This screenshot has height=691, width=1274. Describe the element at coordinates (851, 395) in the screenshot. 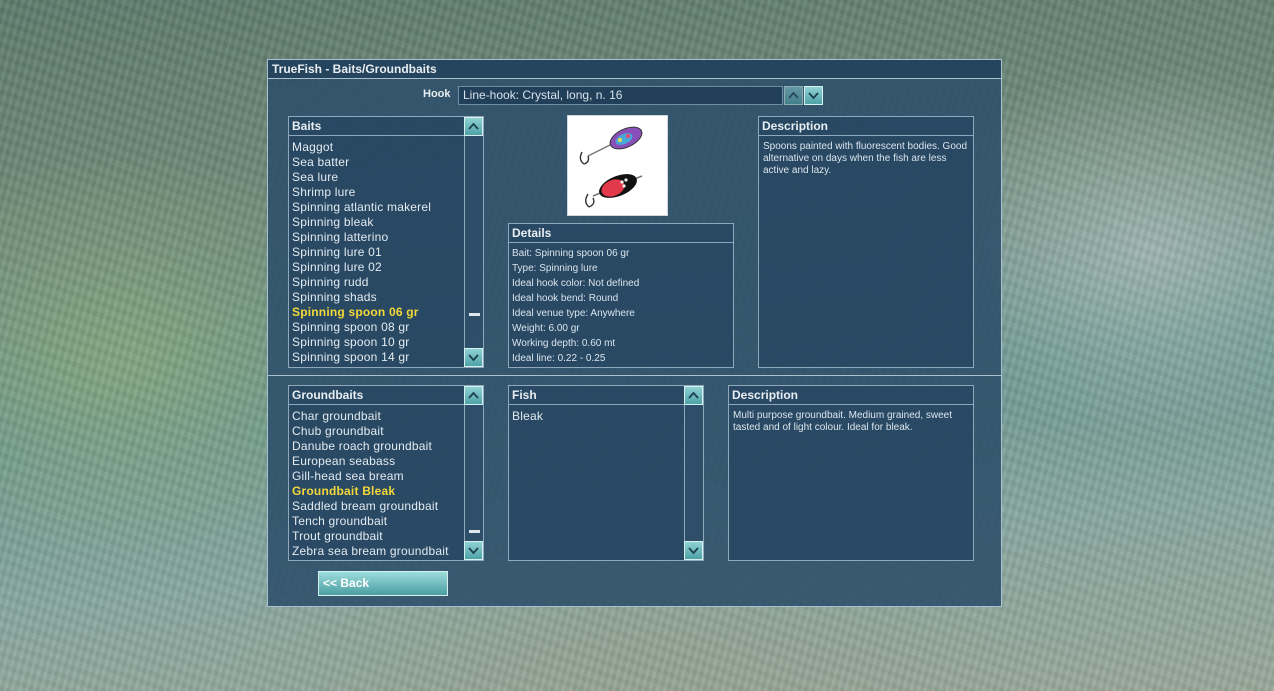

I see `groundbait-description-title: Description` at that location.